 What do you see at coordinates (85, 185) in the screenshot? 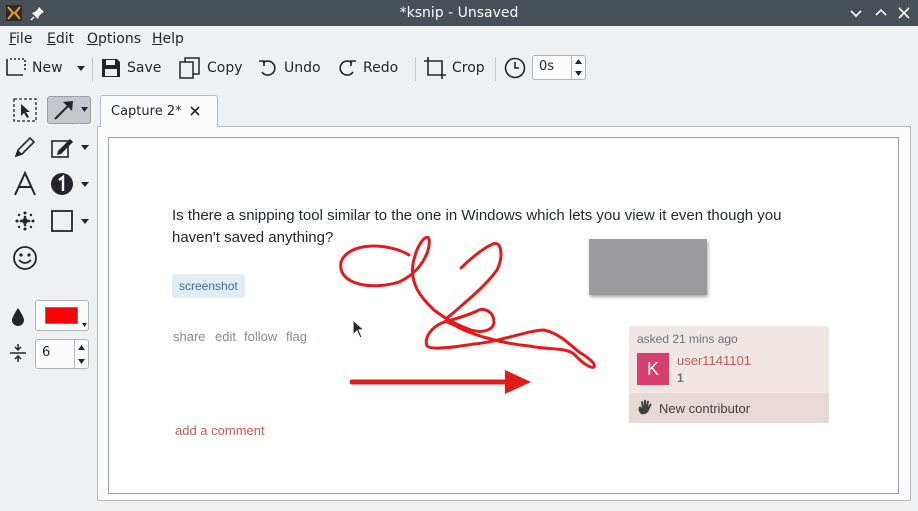
I see `number-dropdown-icon` at bounding box center [85, 185].